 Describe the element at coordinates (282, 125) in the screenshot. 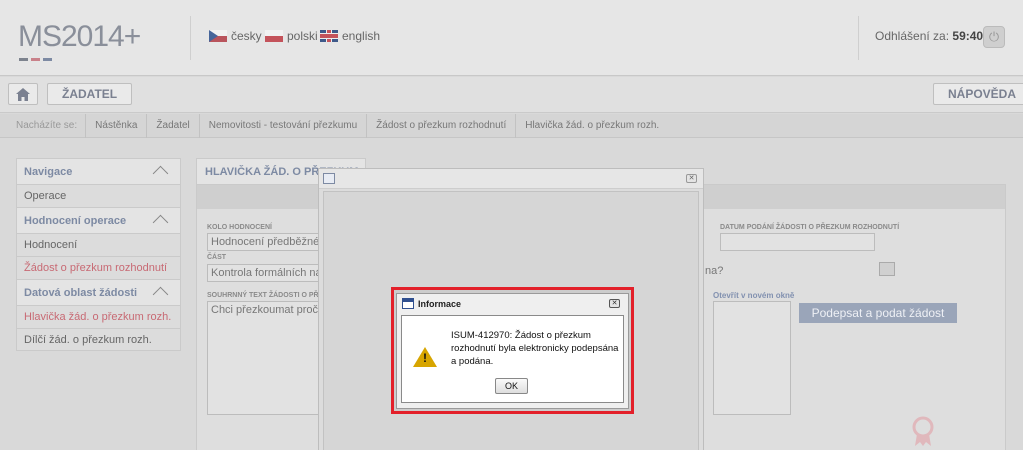

I see `breadcrumb-item: Nemovitosti - testování přezkumu` at that location.